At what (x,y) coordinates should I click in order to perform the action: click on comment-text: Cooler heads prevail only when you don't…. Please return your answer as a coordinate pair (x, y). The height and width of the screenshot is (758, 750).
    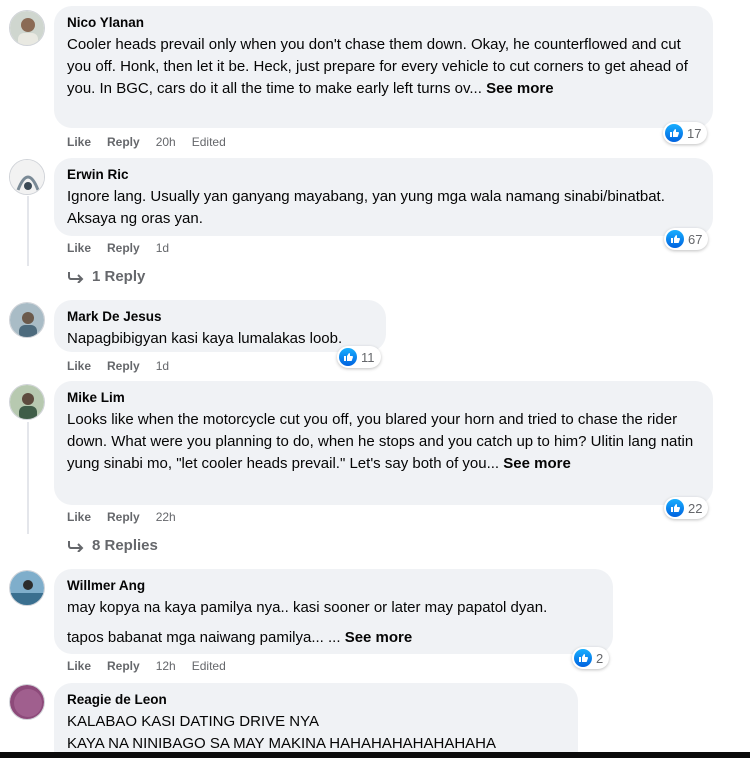
    Looking at the image, I should click on (377, 66).